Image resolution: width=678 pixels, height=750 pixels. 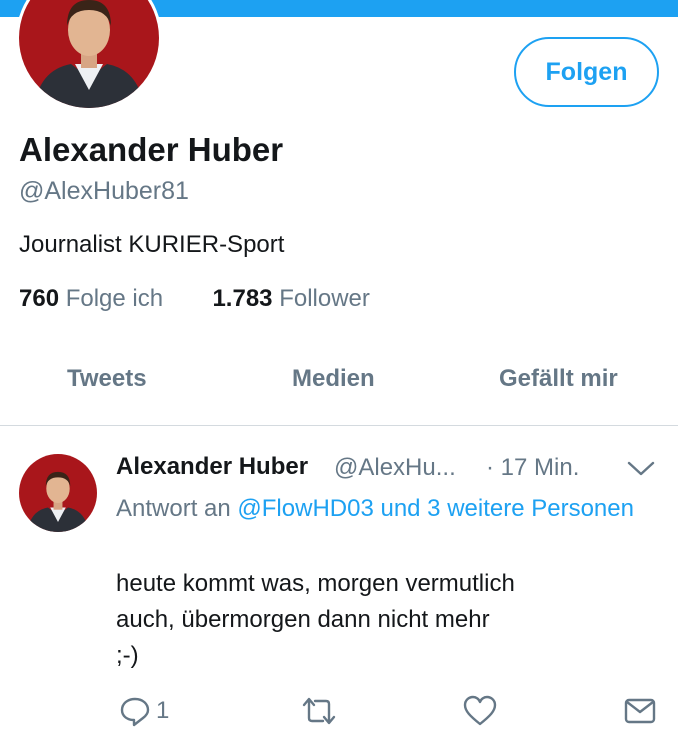 What do you see at coordinates (558, 379) in the screenshot?
I see `tab-likes: Gefällt mir` at bounding box center [558, 379].